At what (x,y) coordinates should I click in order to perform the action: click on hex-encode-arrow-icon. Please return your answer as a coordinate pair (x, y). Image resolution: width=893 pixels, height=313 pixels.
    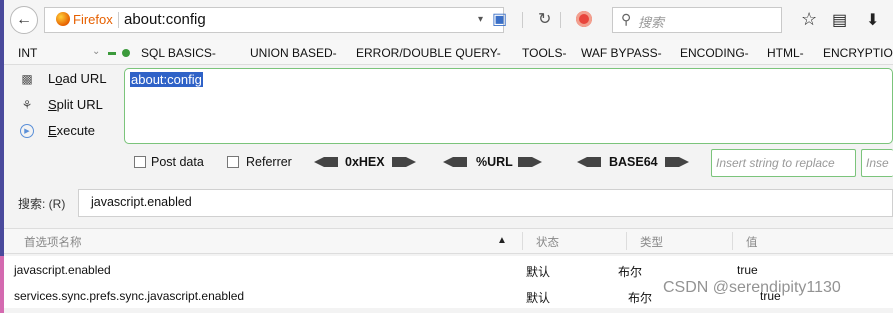
    Looking at the image, I should click on (411, 162).